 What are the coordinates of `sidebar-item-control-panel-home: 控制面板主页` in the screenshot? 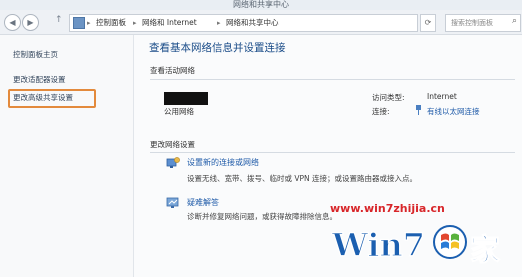 It's located at (35, 55).